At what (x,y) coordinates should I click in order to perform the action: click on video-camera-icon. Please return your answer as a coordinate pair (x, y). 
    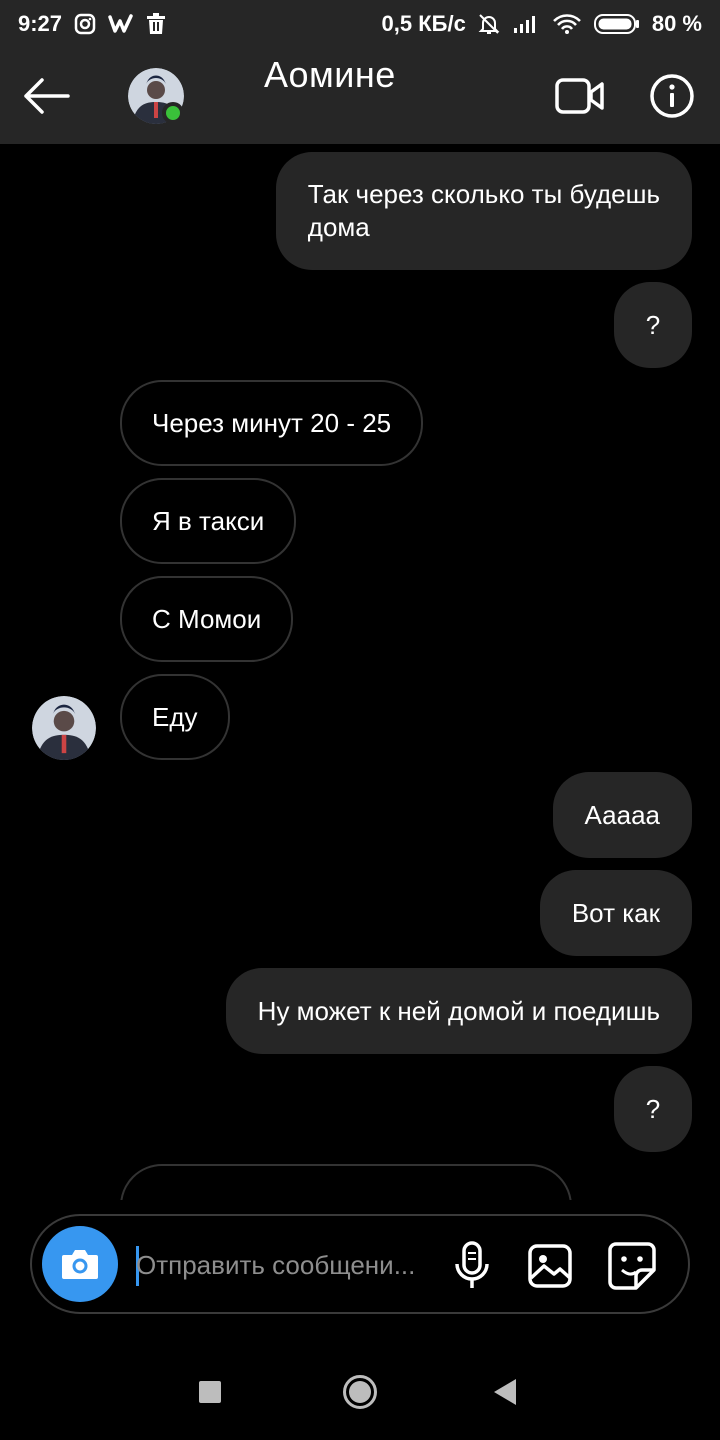
    Looking at the image, I should click on (579, 96).